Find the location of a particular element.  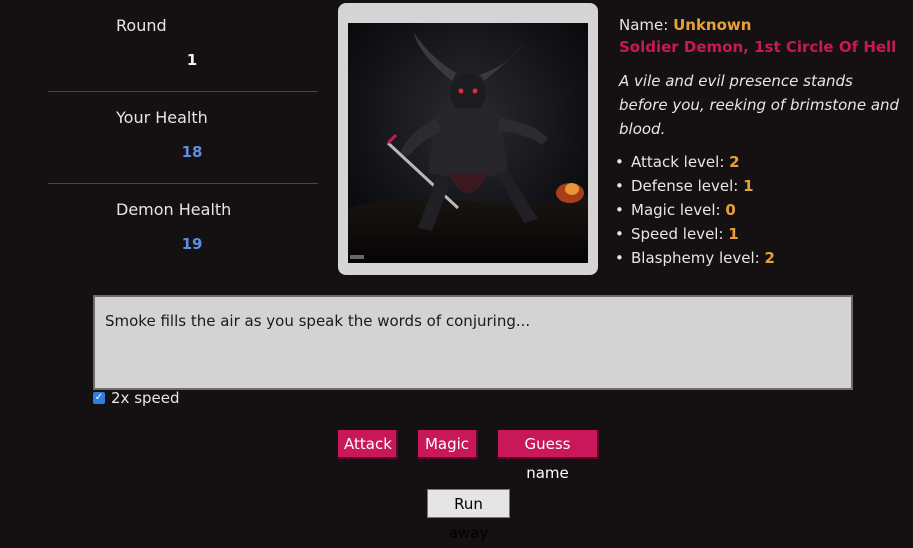

round-label: Round is located at coordinates (141, 25).